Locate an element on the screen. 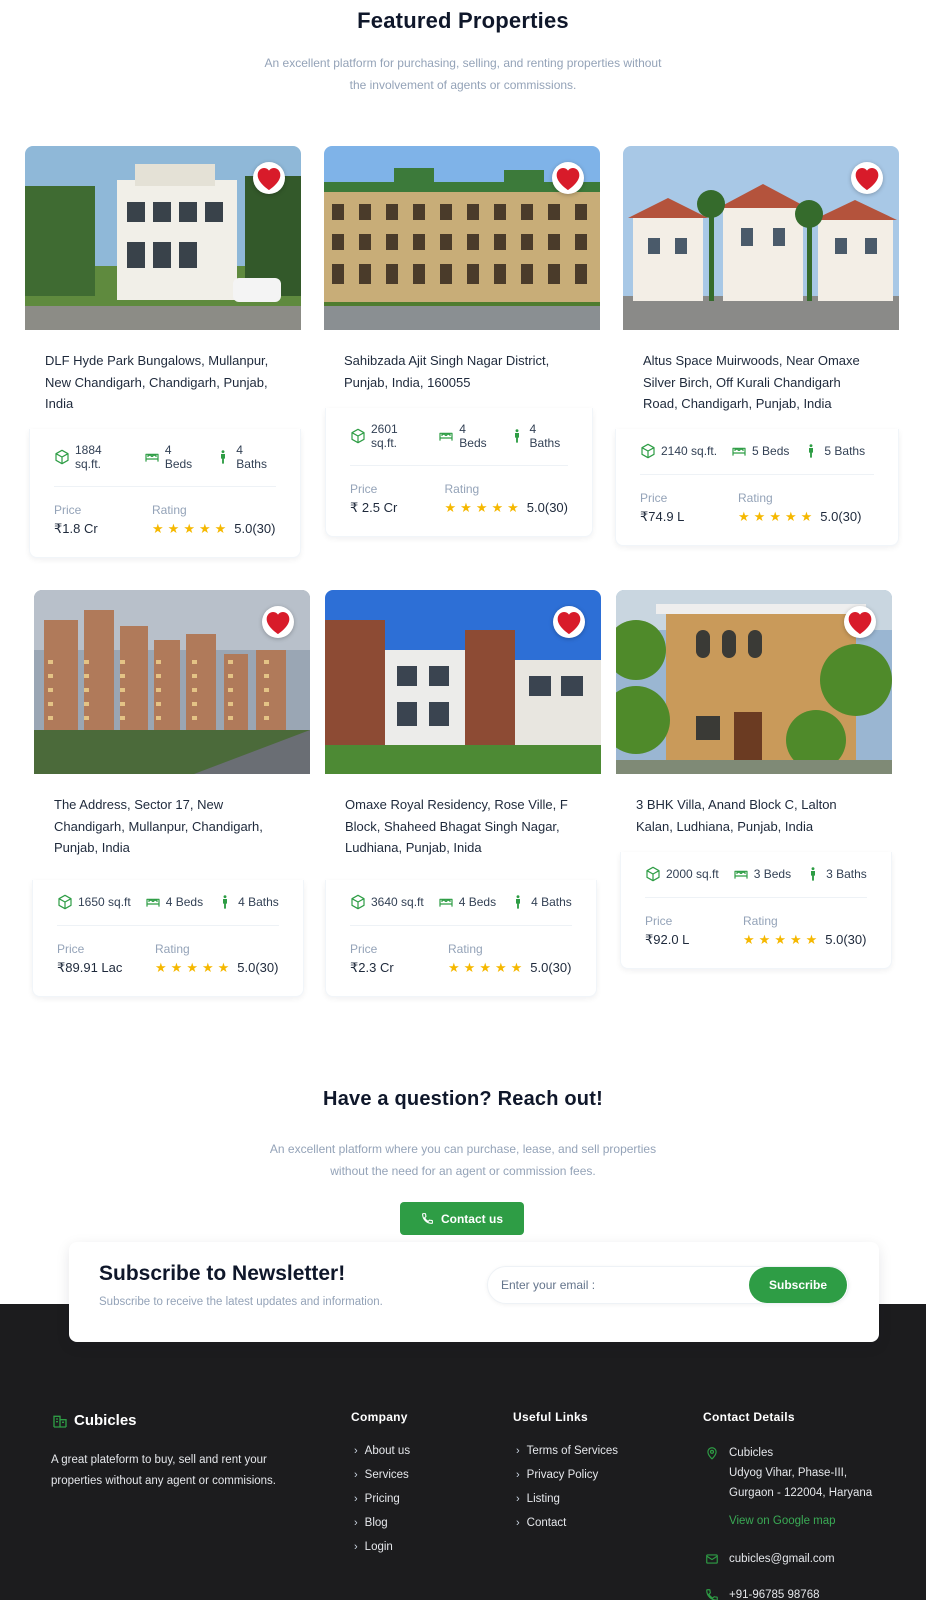 The width and height of the screenshot is (926, 1600). property-meta: Price ₹74.9 L Rating ★ ★ ★ ★ ★ 5.0(30) is located at coordinates (757, 500).